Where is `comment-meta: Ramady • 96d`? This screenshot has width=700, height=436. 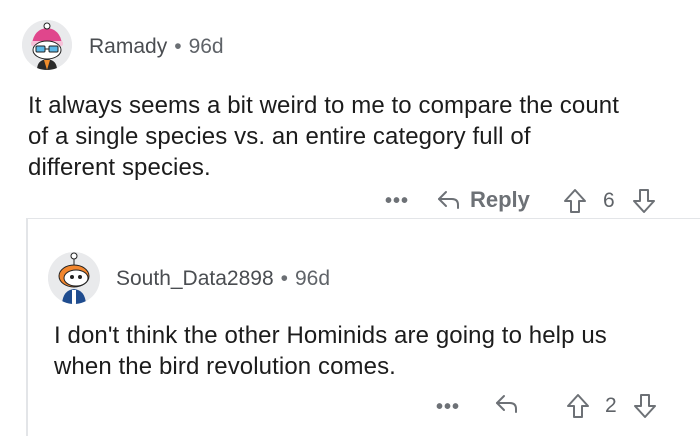
comment-meta: Ramady • 96d is located at coordinates (156, 47).